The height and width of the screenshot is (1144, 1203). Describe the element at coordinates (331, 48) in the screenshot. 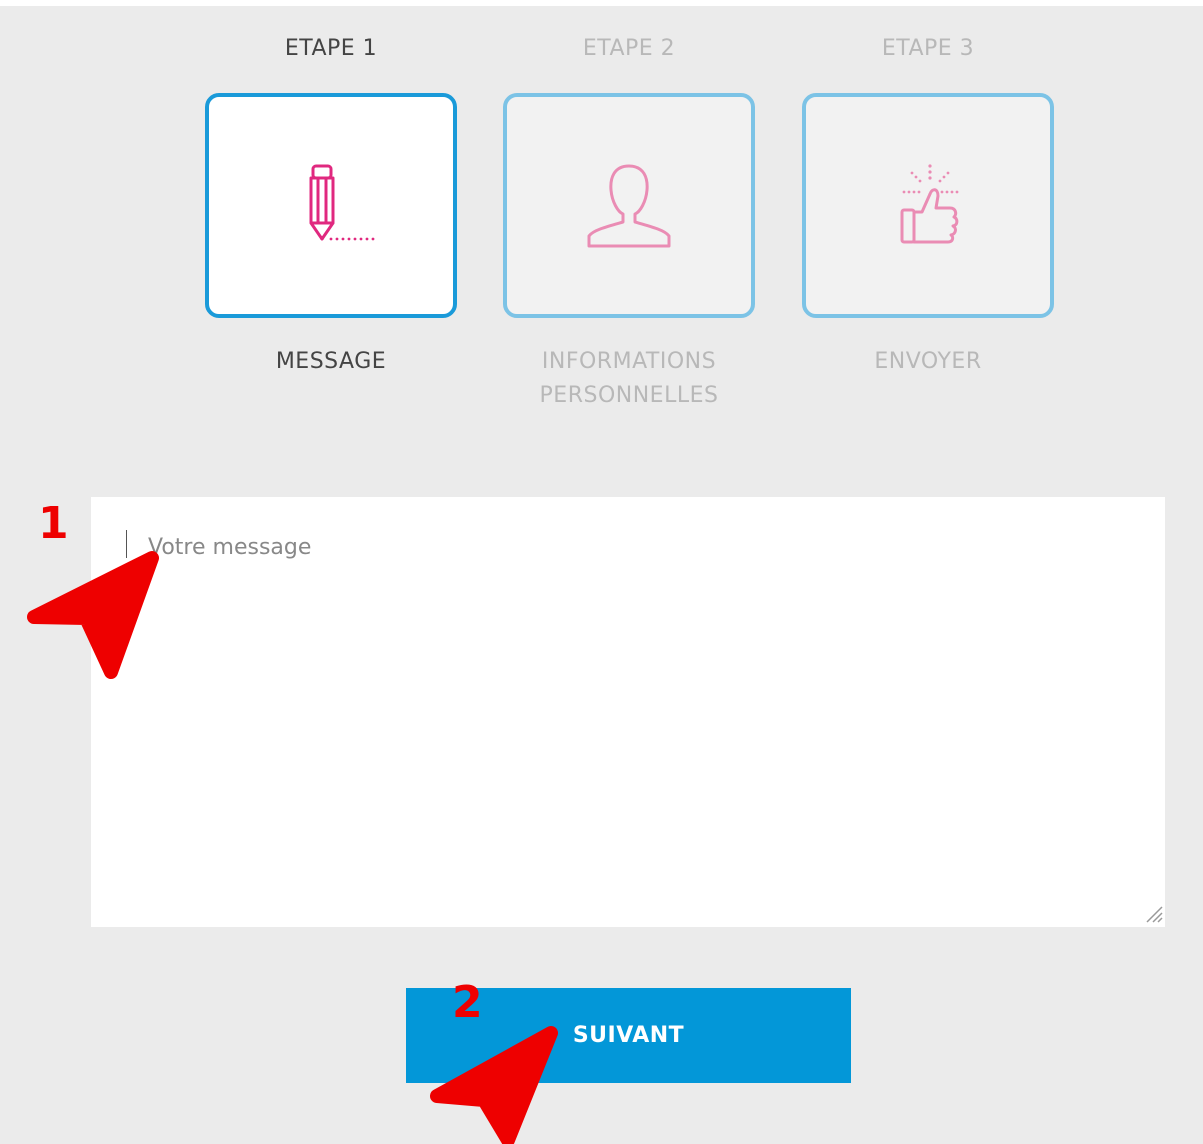

I see `step-1-label: ETAPE 1` at that location.